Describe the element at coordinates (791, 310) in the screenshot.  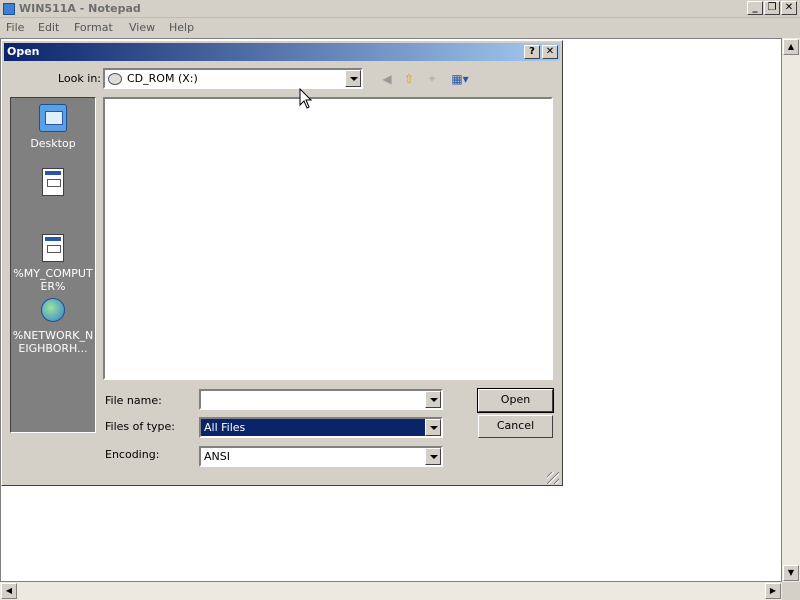
I see `vertical-scrollbar: ▲ ▼` at that location.